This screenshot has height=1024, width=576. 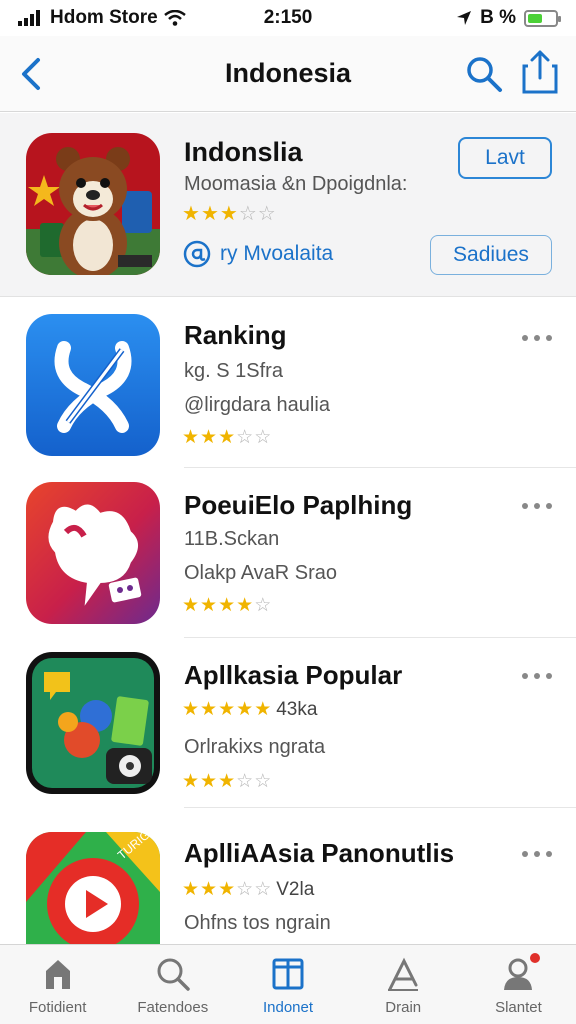 I want to click on app-top-rating: ★★★★★ 43ka, so click(x=249, y=709).